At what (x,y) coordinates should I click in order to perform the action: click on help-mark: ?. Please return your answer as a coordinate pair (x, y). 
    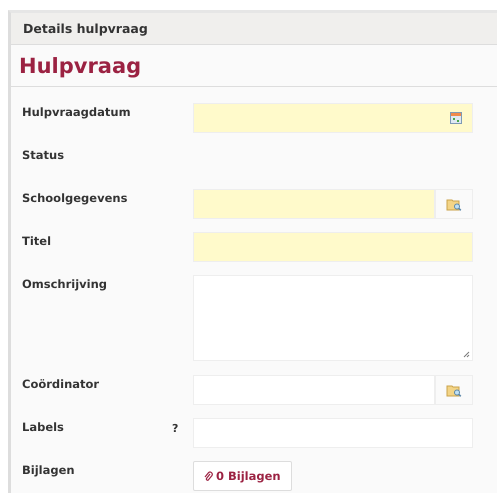
    Looking at the image, I should click on (175, 428).